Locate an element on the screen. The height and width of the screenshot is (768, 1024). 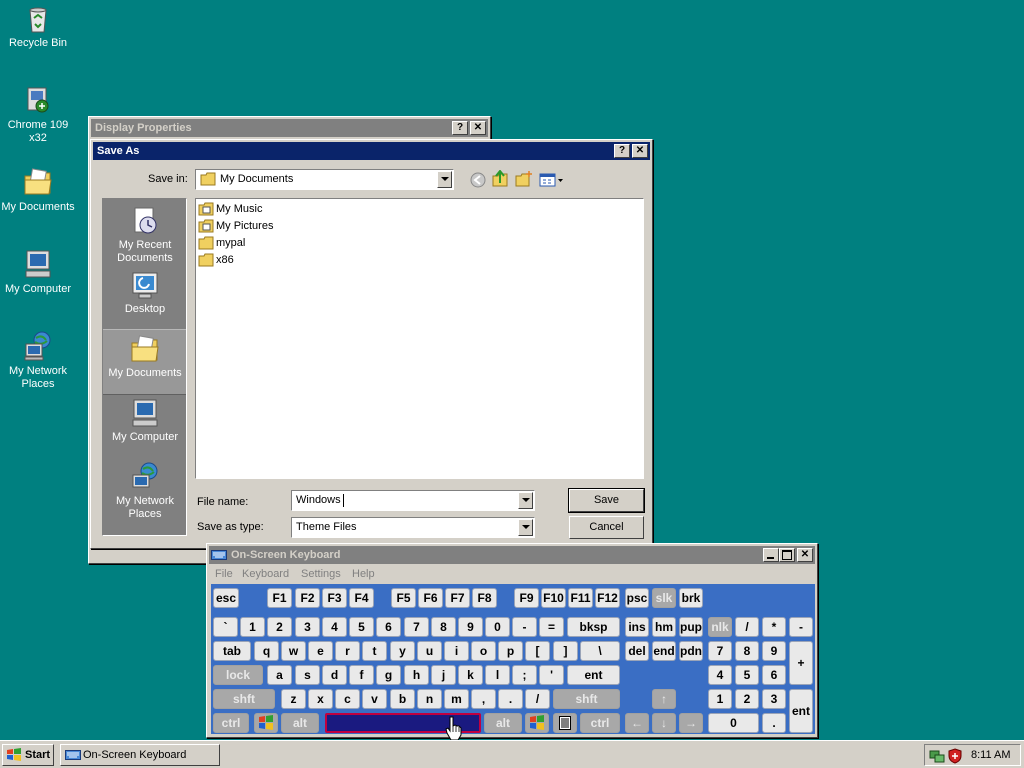
clock: 8:11 AM is located at coordinates (991, 755).